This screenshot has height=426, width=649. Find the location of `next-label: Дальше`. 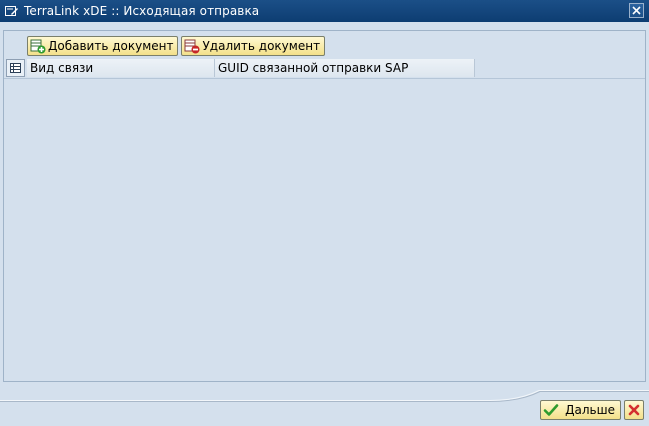

next-label: Дальше is located at coordinates (590, 410).